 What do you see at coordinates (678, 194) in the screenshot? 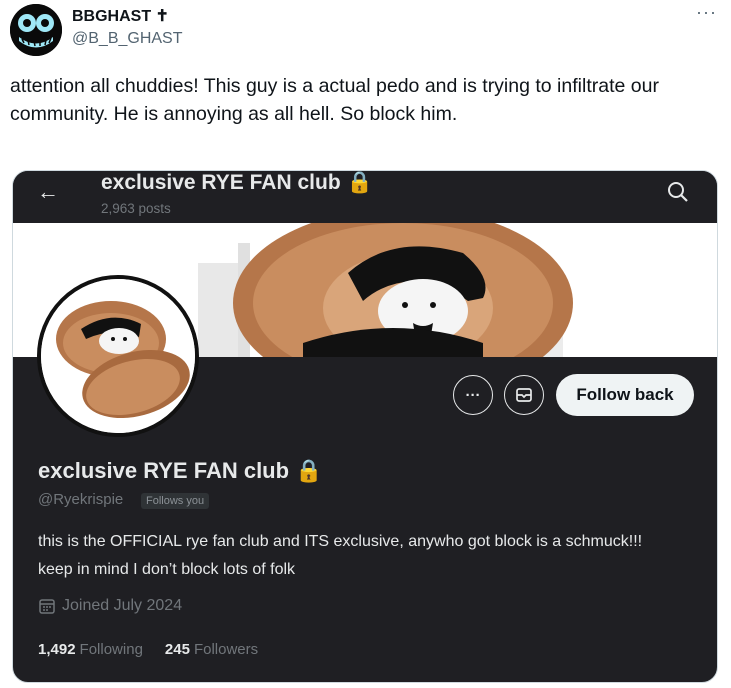
I see `search-icon` at bounding box center [678, 194].